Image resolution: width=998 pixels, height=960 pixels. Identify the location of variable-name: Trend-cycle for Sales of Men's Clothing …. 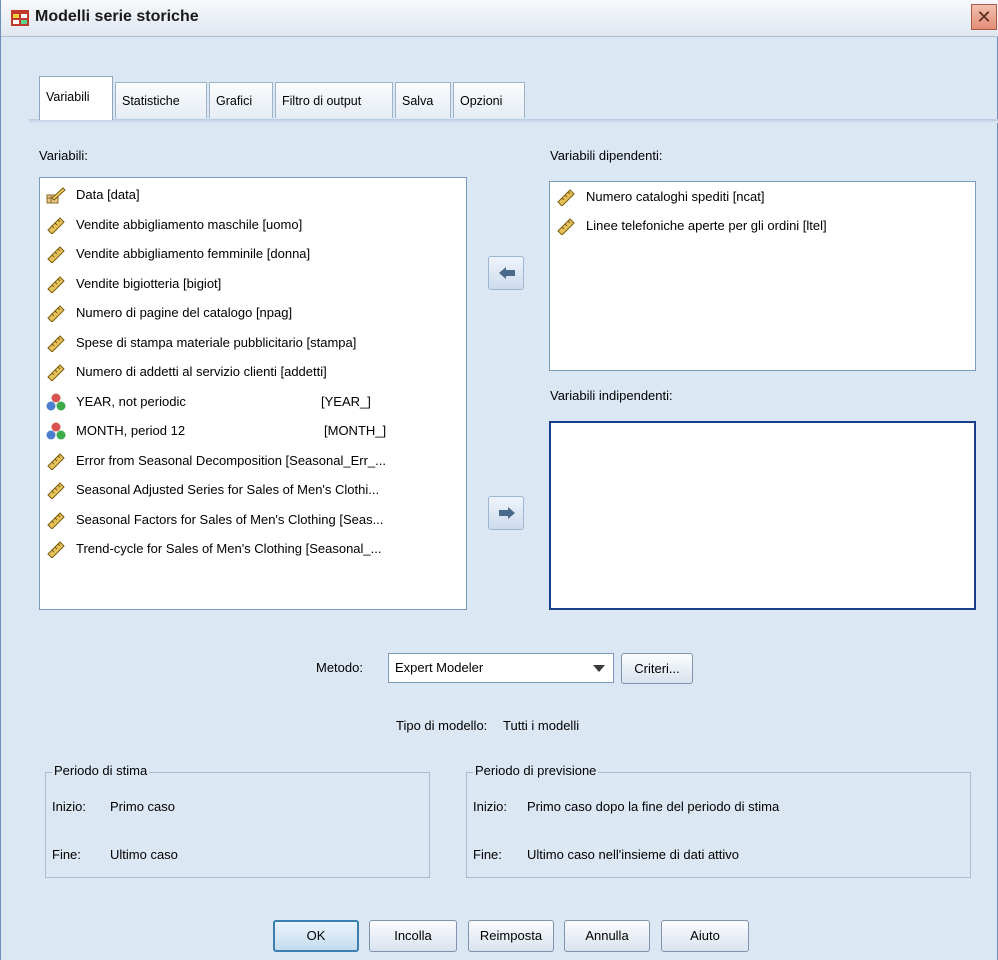
(229, 548).